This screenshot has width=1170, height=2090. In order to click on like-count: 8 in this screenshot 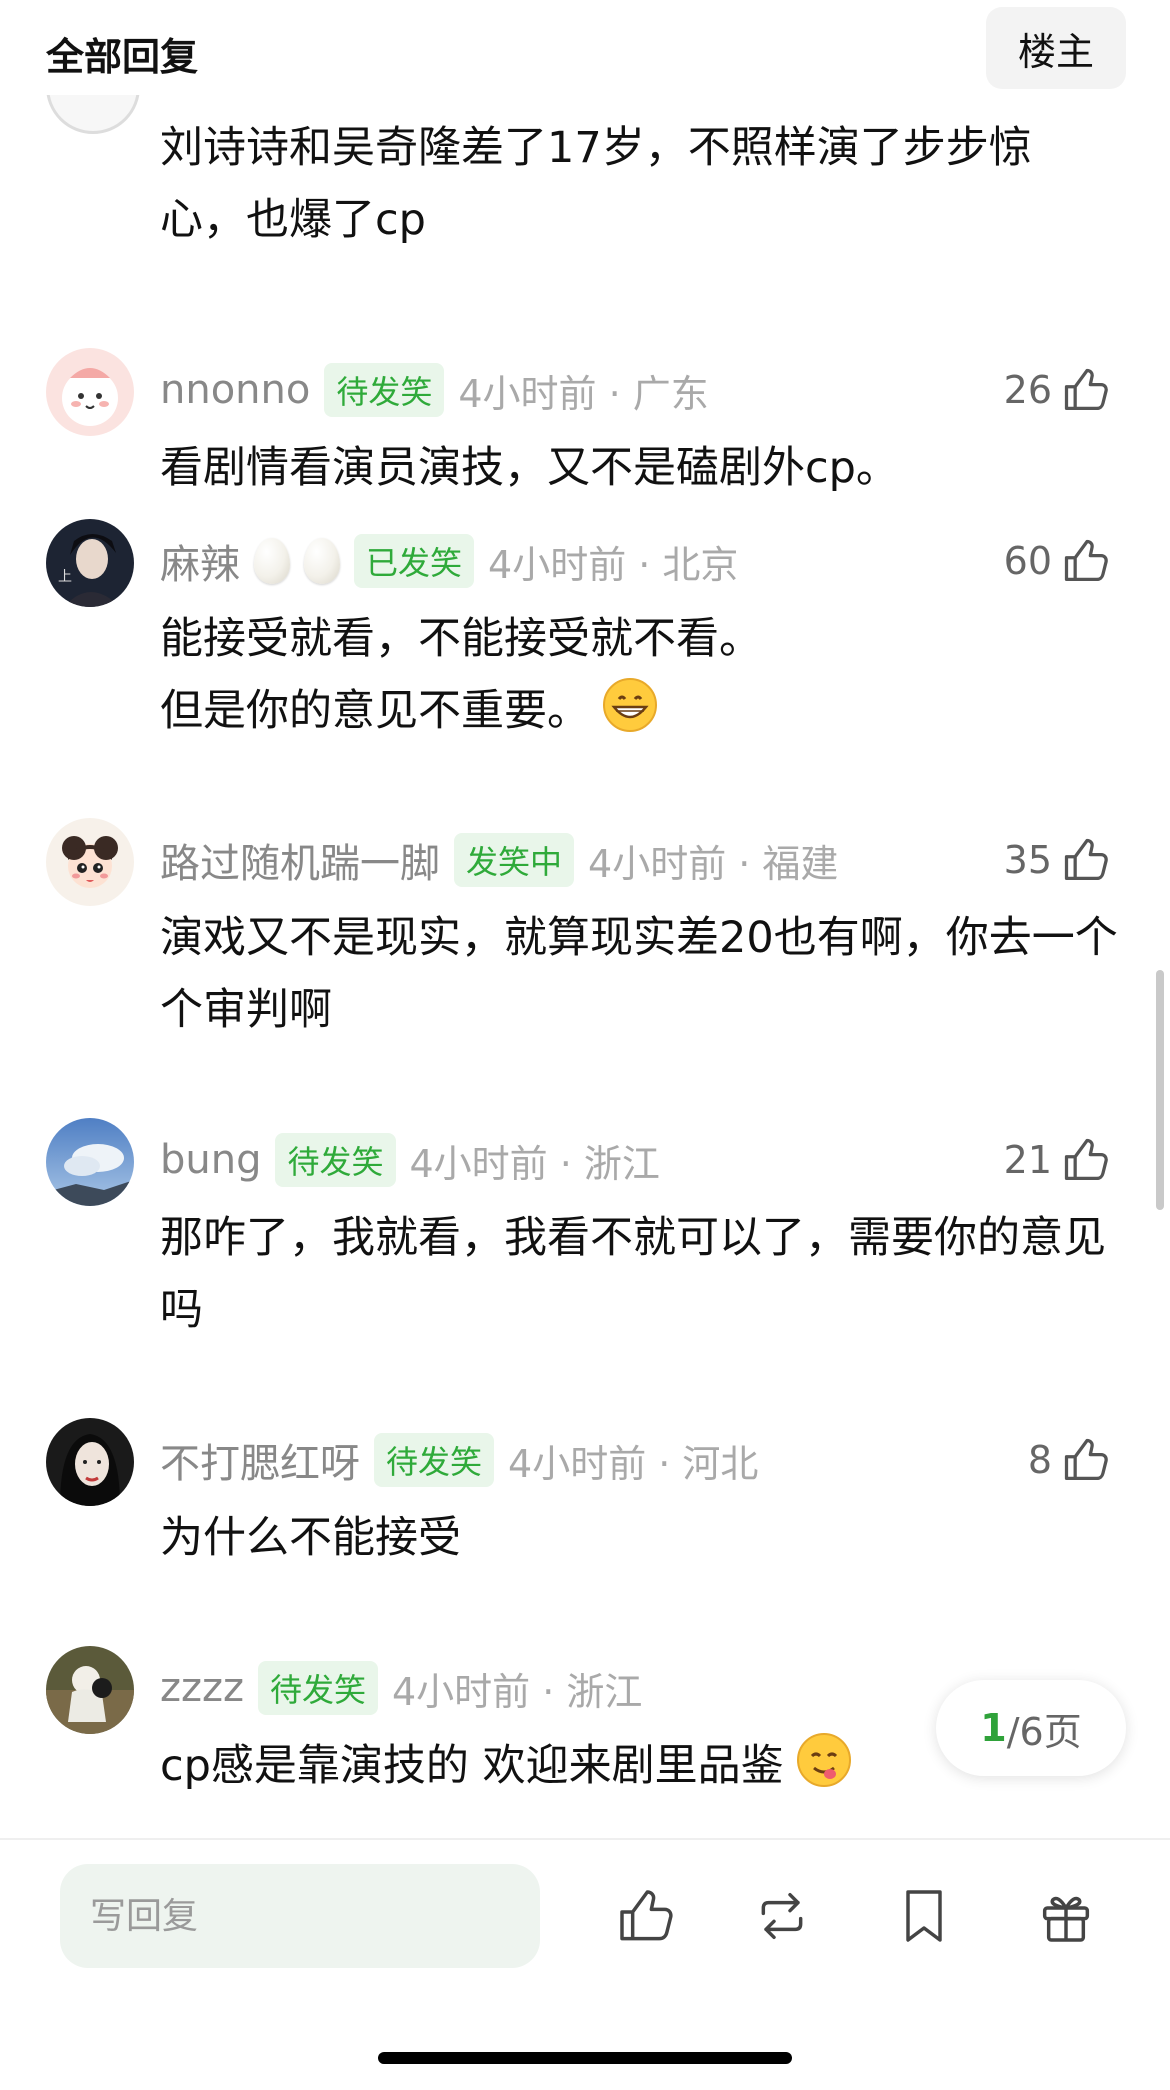, I will do `click(1039, 1460)`.